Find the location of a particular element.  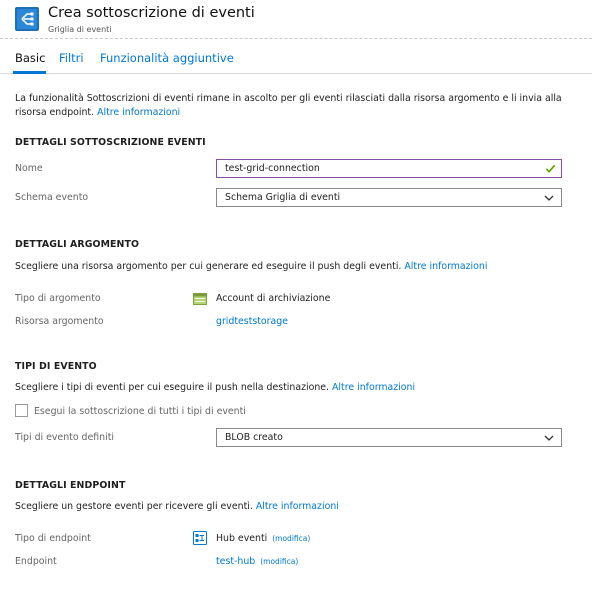

schema-select: Schema Griglia di eventi is located at coordinates (389, 197).